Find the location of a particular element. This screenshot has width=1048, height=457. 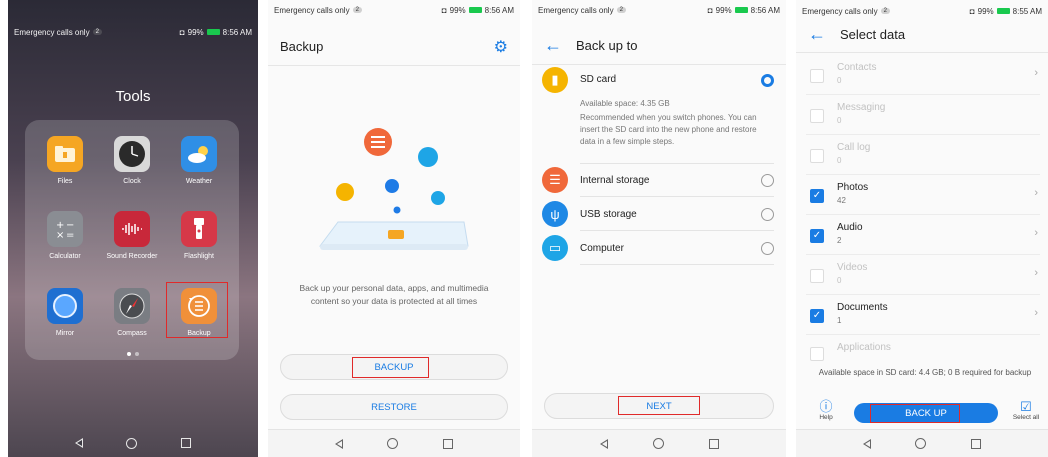

battery-icon is located at coordinates (213, 32).